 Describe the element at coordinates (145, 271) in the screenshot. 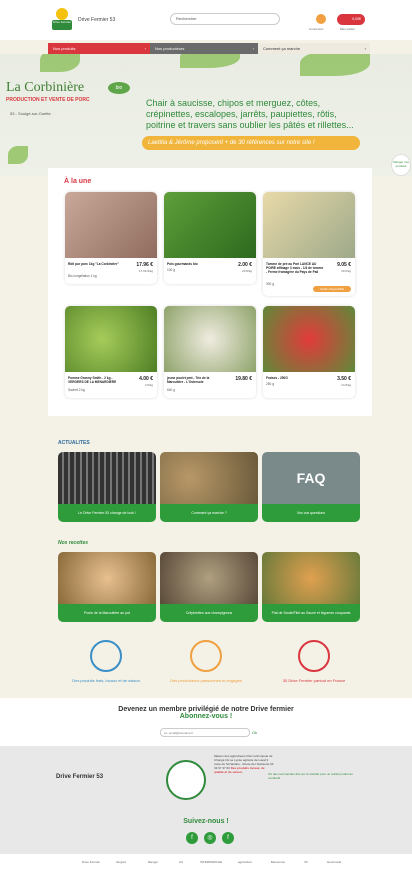

I see `product-unit-price: 17.96 €/kg` at that location.